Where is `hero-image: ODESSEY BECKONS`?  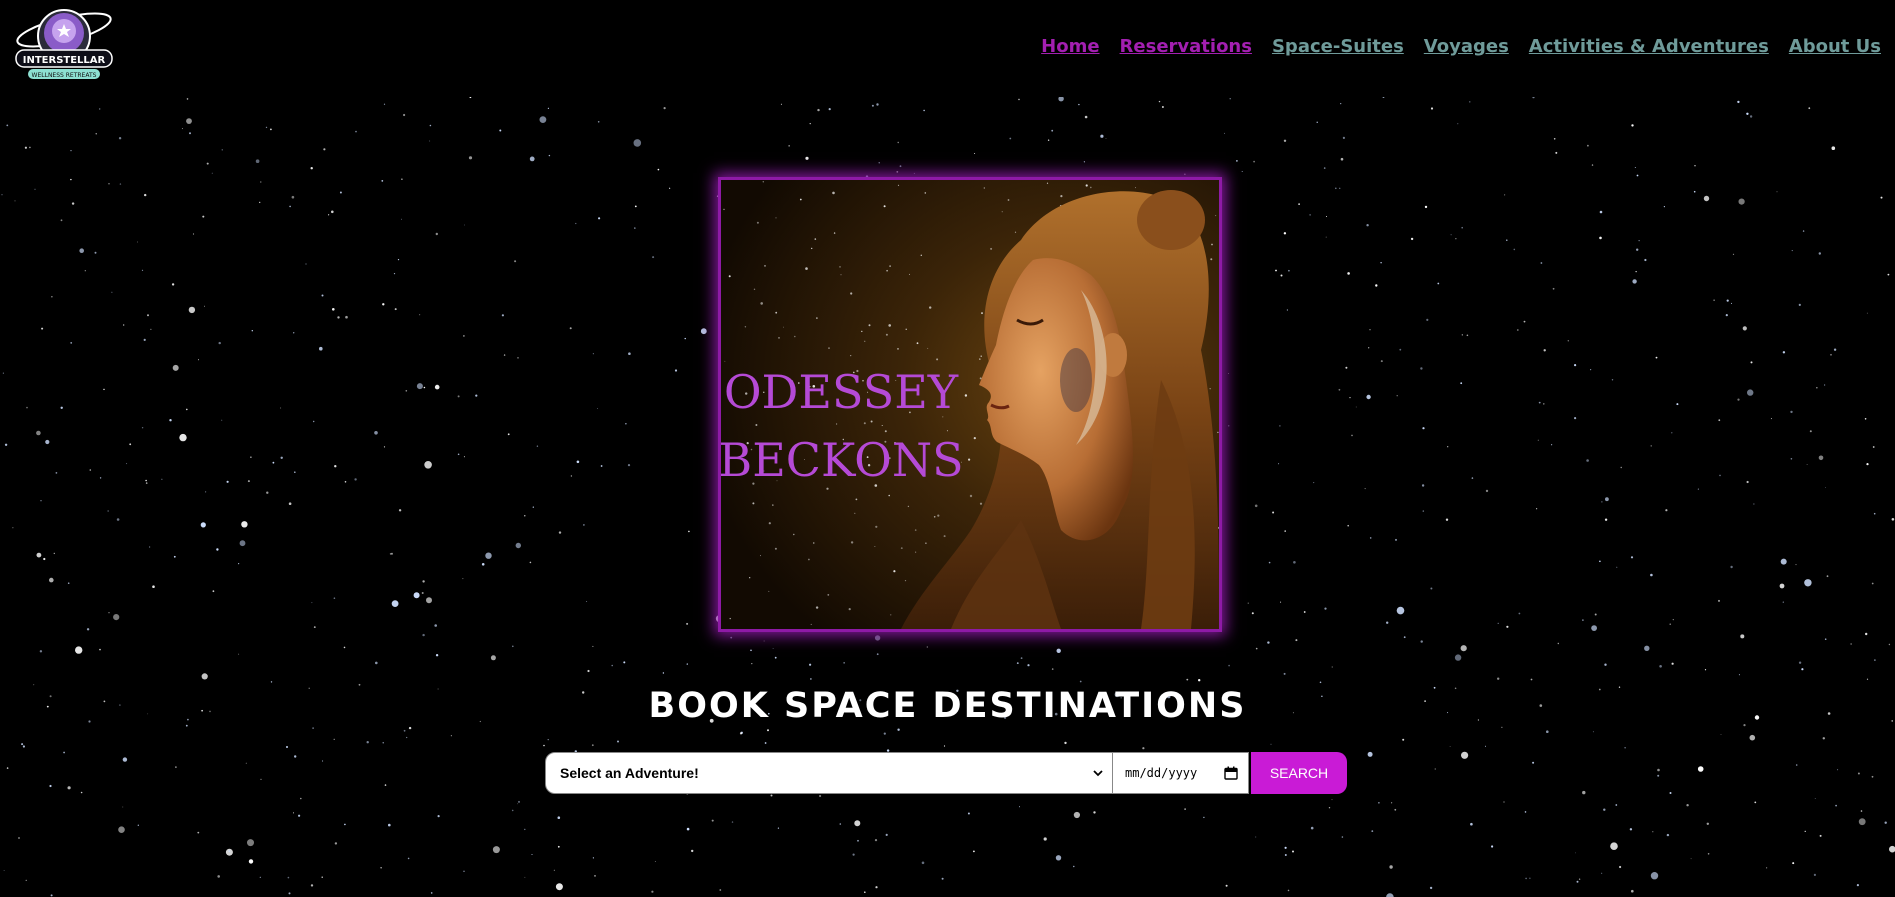
hero-image: ODESSEY BECKONS is located at coordinates (970, 404).